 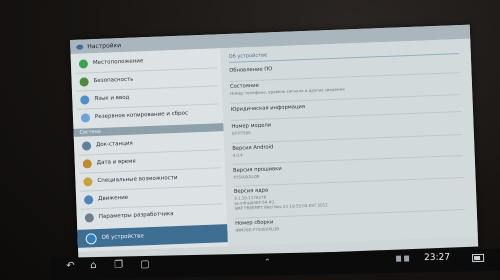 What do you see at coordinates (90, 132) in the screenshot?
I see `section-label: Система` at bounding box center [90, 132].